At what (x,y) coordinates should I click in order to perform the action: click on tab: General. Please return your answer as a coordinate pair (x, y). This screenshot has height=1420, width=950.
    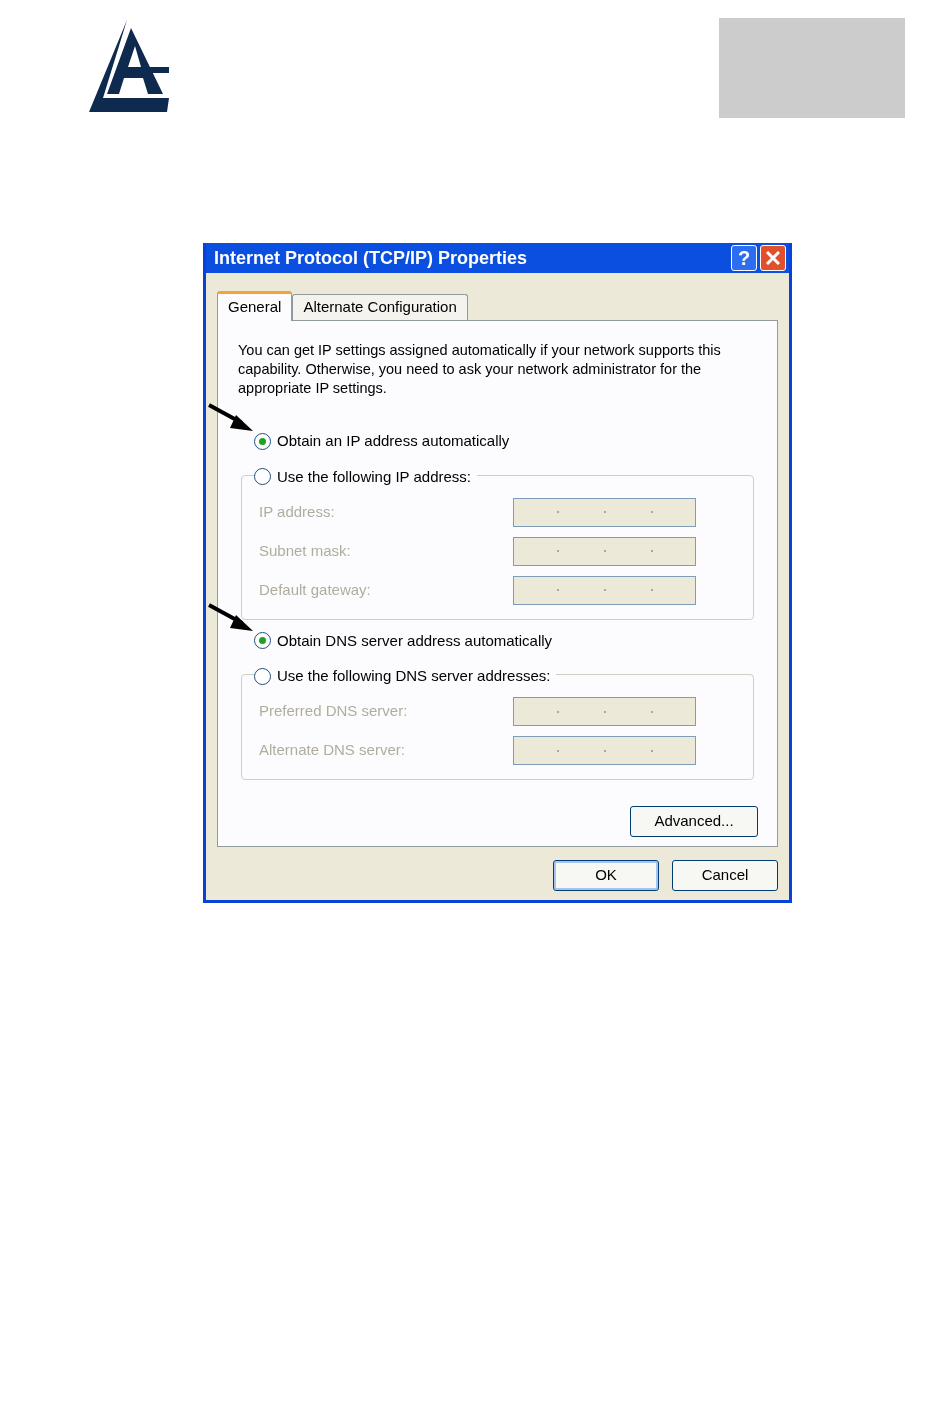
    Looking at the image, I should click on (255, 306).